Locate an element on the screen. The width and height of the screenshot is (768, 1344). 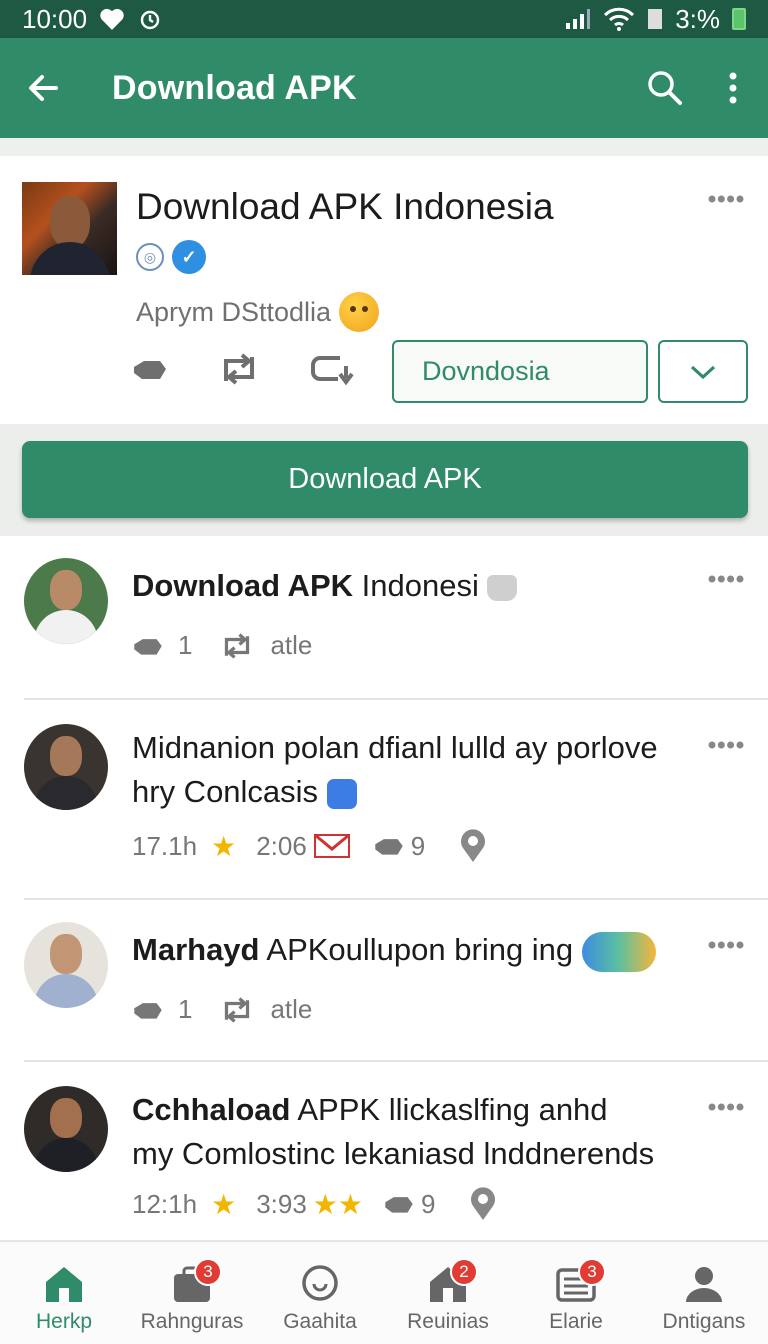
nav-label: Elarie is located at coordinates (576, 1321).